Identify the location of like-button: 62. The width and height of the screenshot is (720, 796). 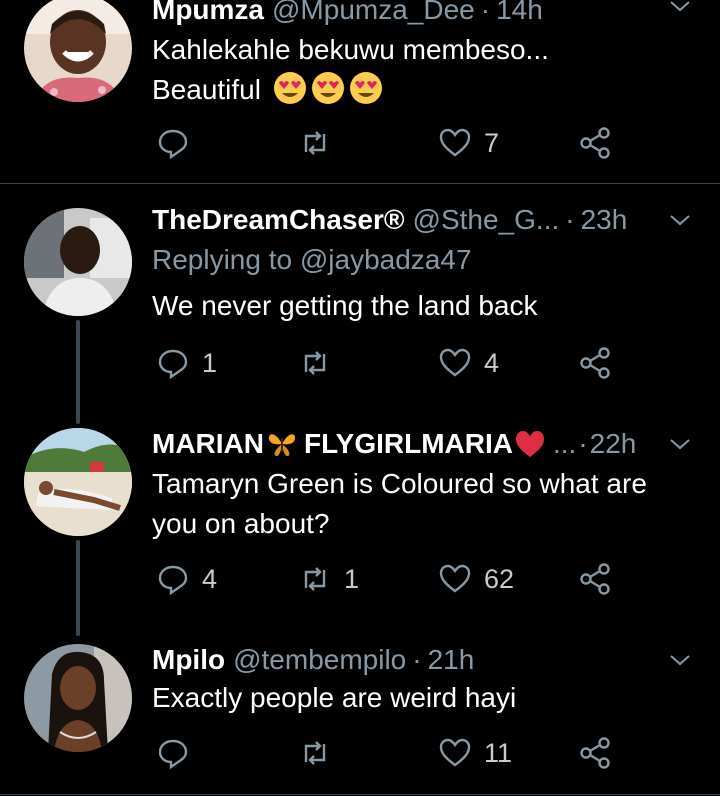
(476, 579).